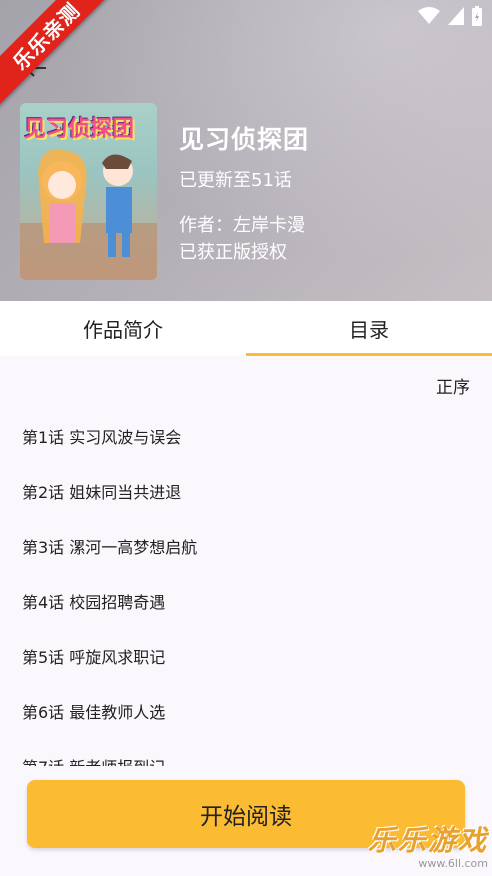 This screenshot has height=876, width=492. I want to click on wifi-icon, so click(429, 15).